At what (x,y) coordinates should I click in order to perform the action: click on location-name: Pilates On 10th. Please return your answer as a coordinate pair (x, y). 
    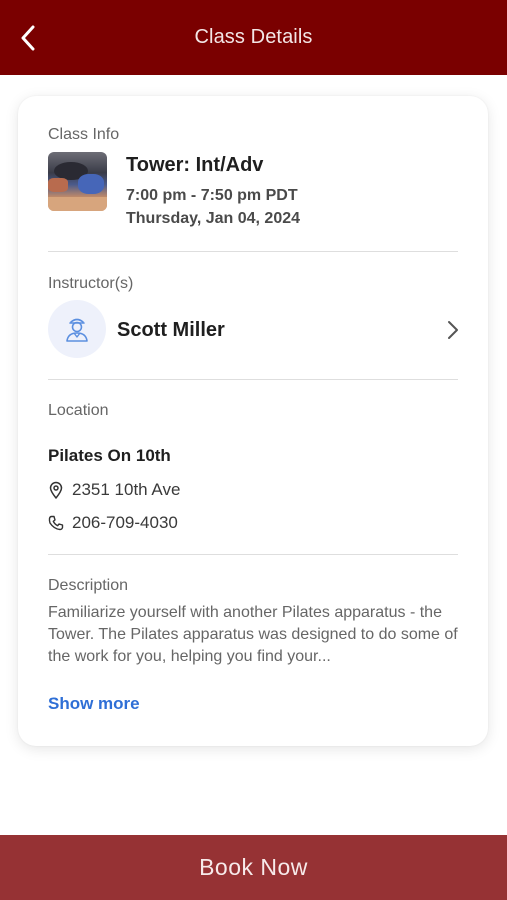
    Looking at the image, I should click on (109, 455).